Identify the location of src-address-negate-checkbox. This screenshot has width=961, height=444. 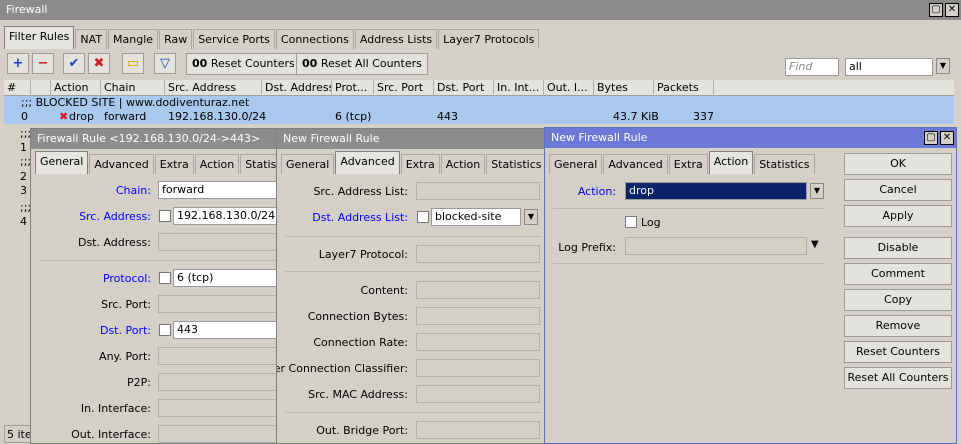
(165, 216).